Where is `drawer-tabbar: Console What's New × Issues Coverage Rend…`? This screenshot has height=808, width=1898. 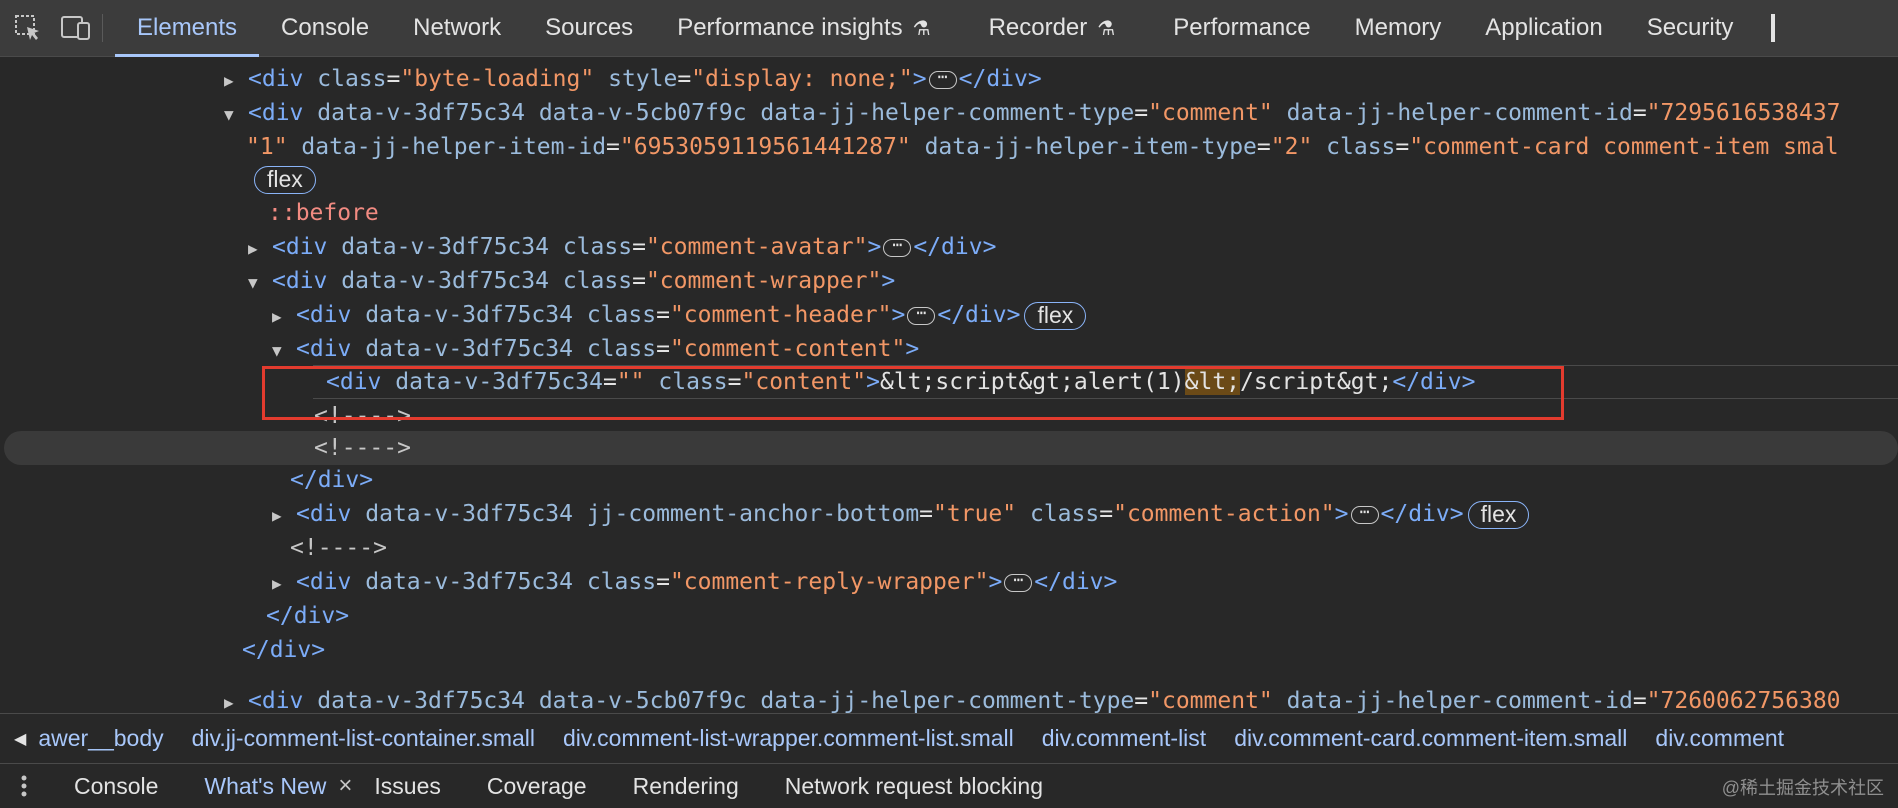 drawer-tabbar: Console What's New × Issues Coverage Rend… is located at coordinates (949, 785).